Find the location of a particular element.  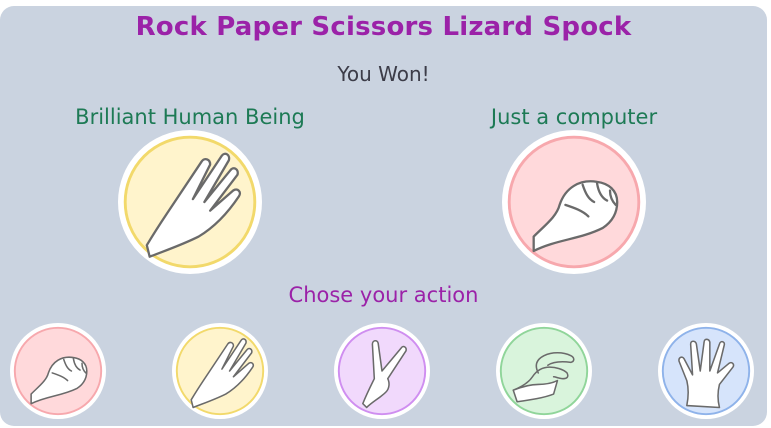

computer-choice-rock-icon is located at coordinates (574, 202).